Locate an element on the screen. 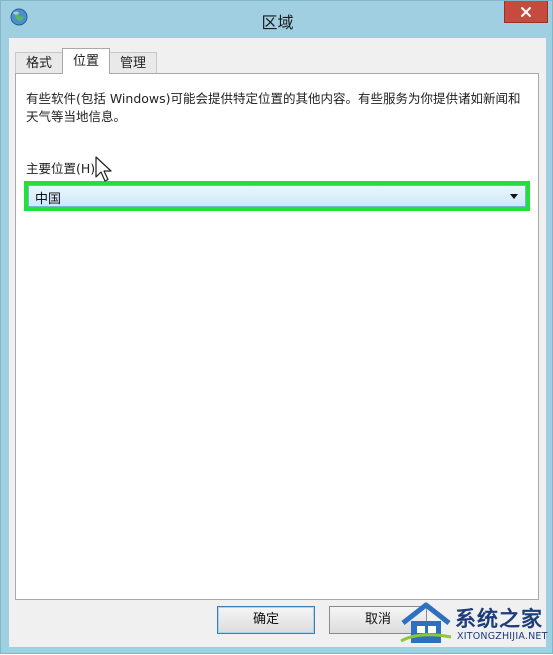 This screenshot has width=553, height=655. tab-formats: 格式 is located at coordinates (39, 63).